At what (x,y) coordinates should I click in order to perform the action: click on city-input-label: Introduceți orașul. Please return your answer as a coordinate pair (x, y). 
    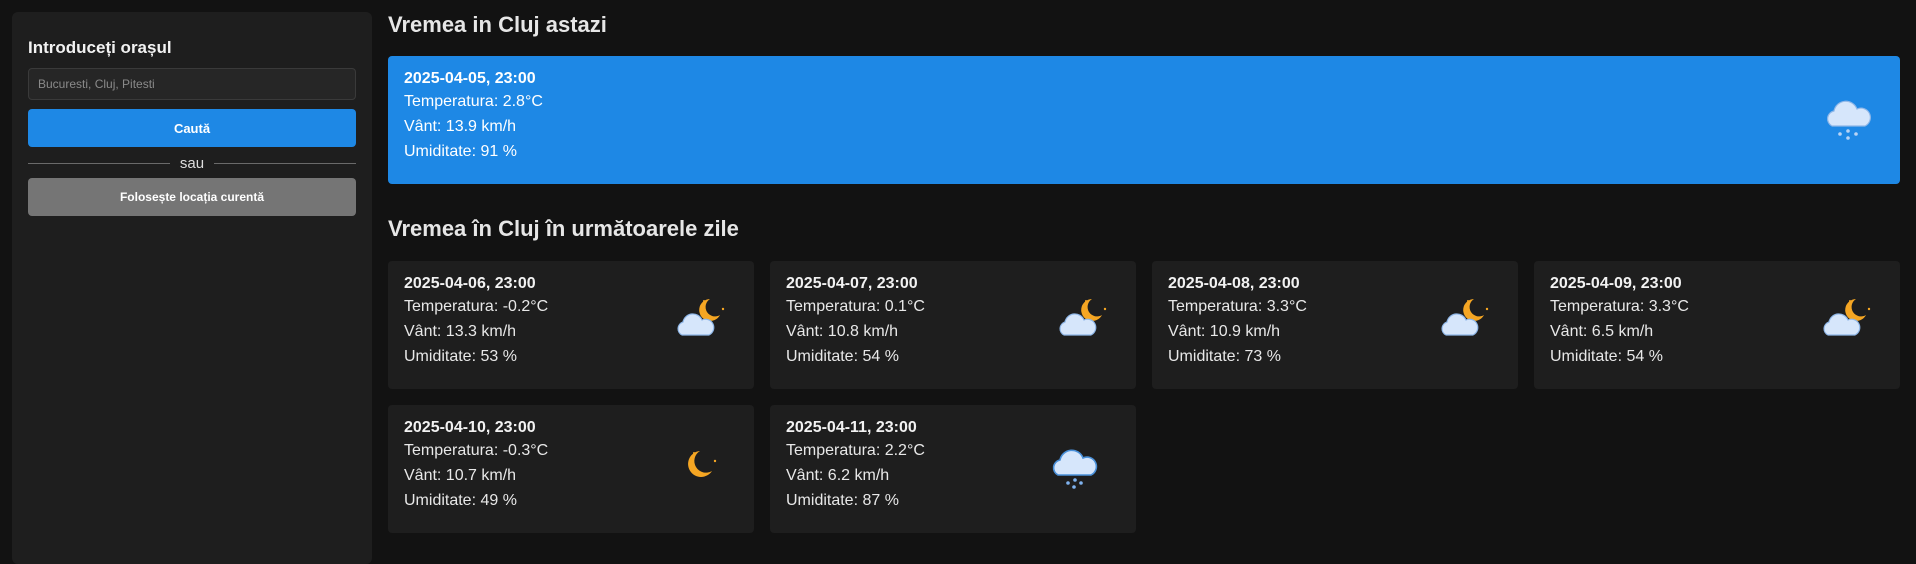
    Looking at the image, I should click on (100, 47).